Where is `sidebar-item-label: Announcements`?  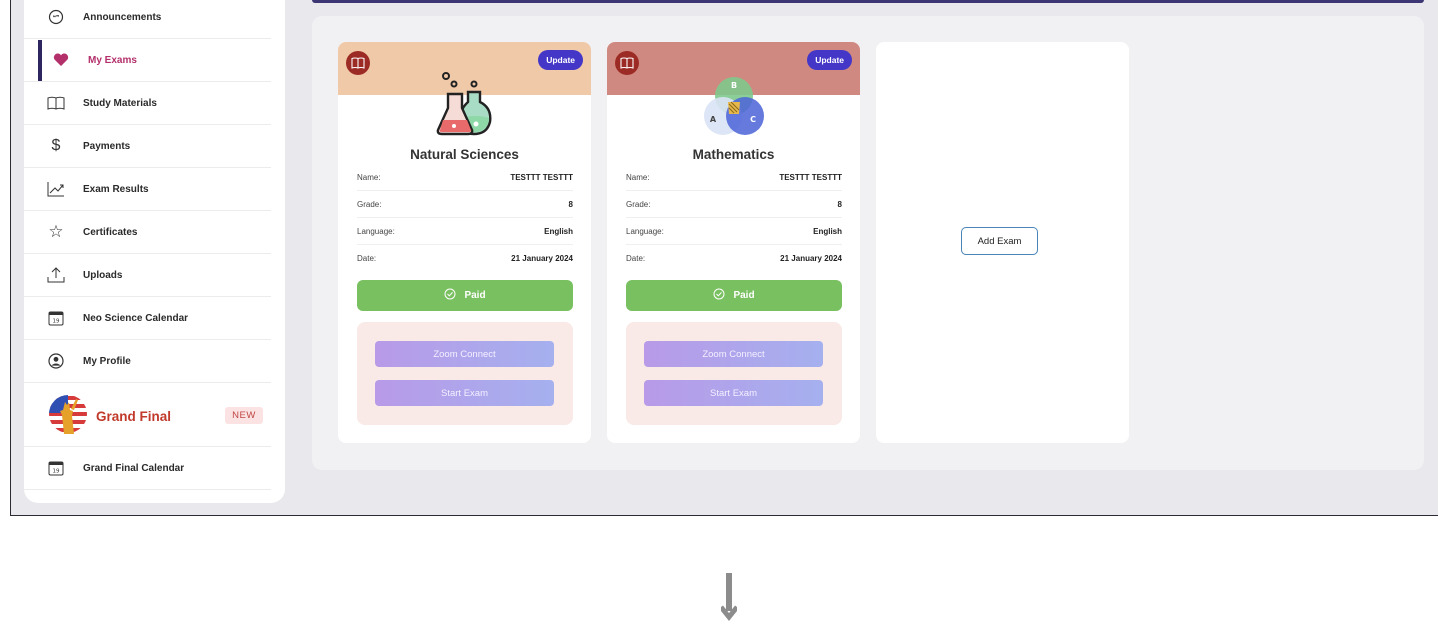 sidebar-item-label: Announcements is located at coordinates (122, 17).